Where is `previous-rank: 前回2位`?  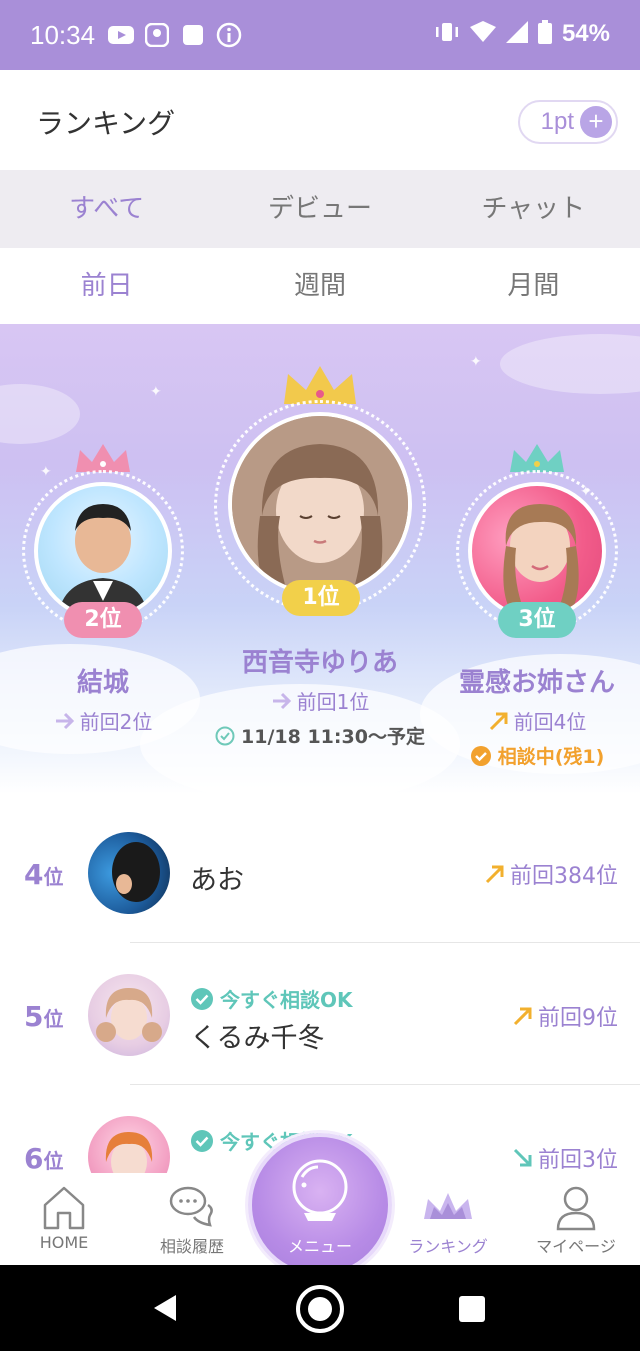 previous-rank: 前回2位 is located at coordinates (116, 722).